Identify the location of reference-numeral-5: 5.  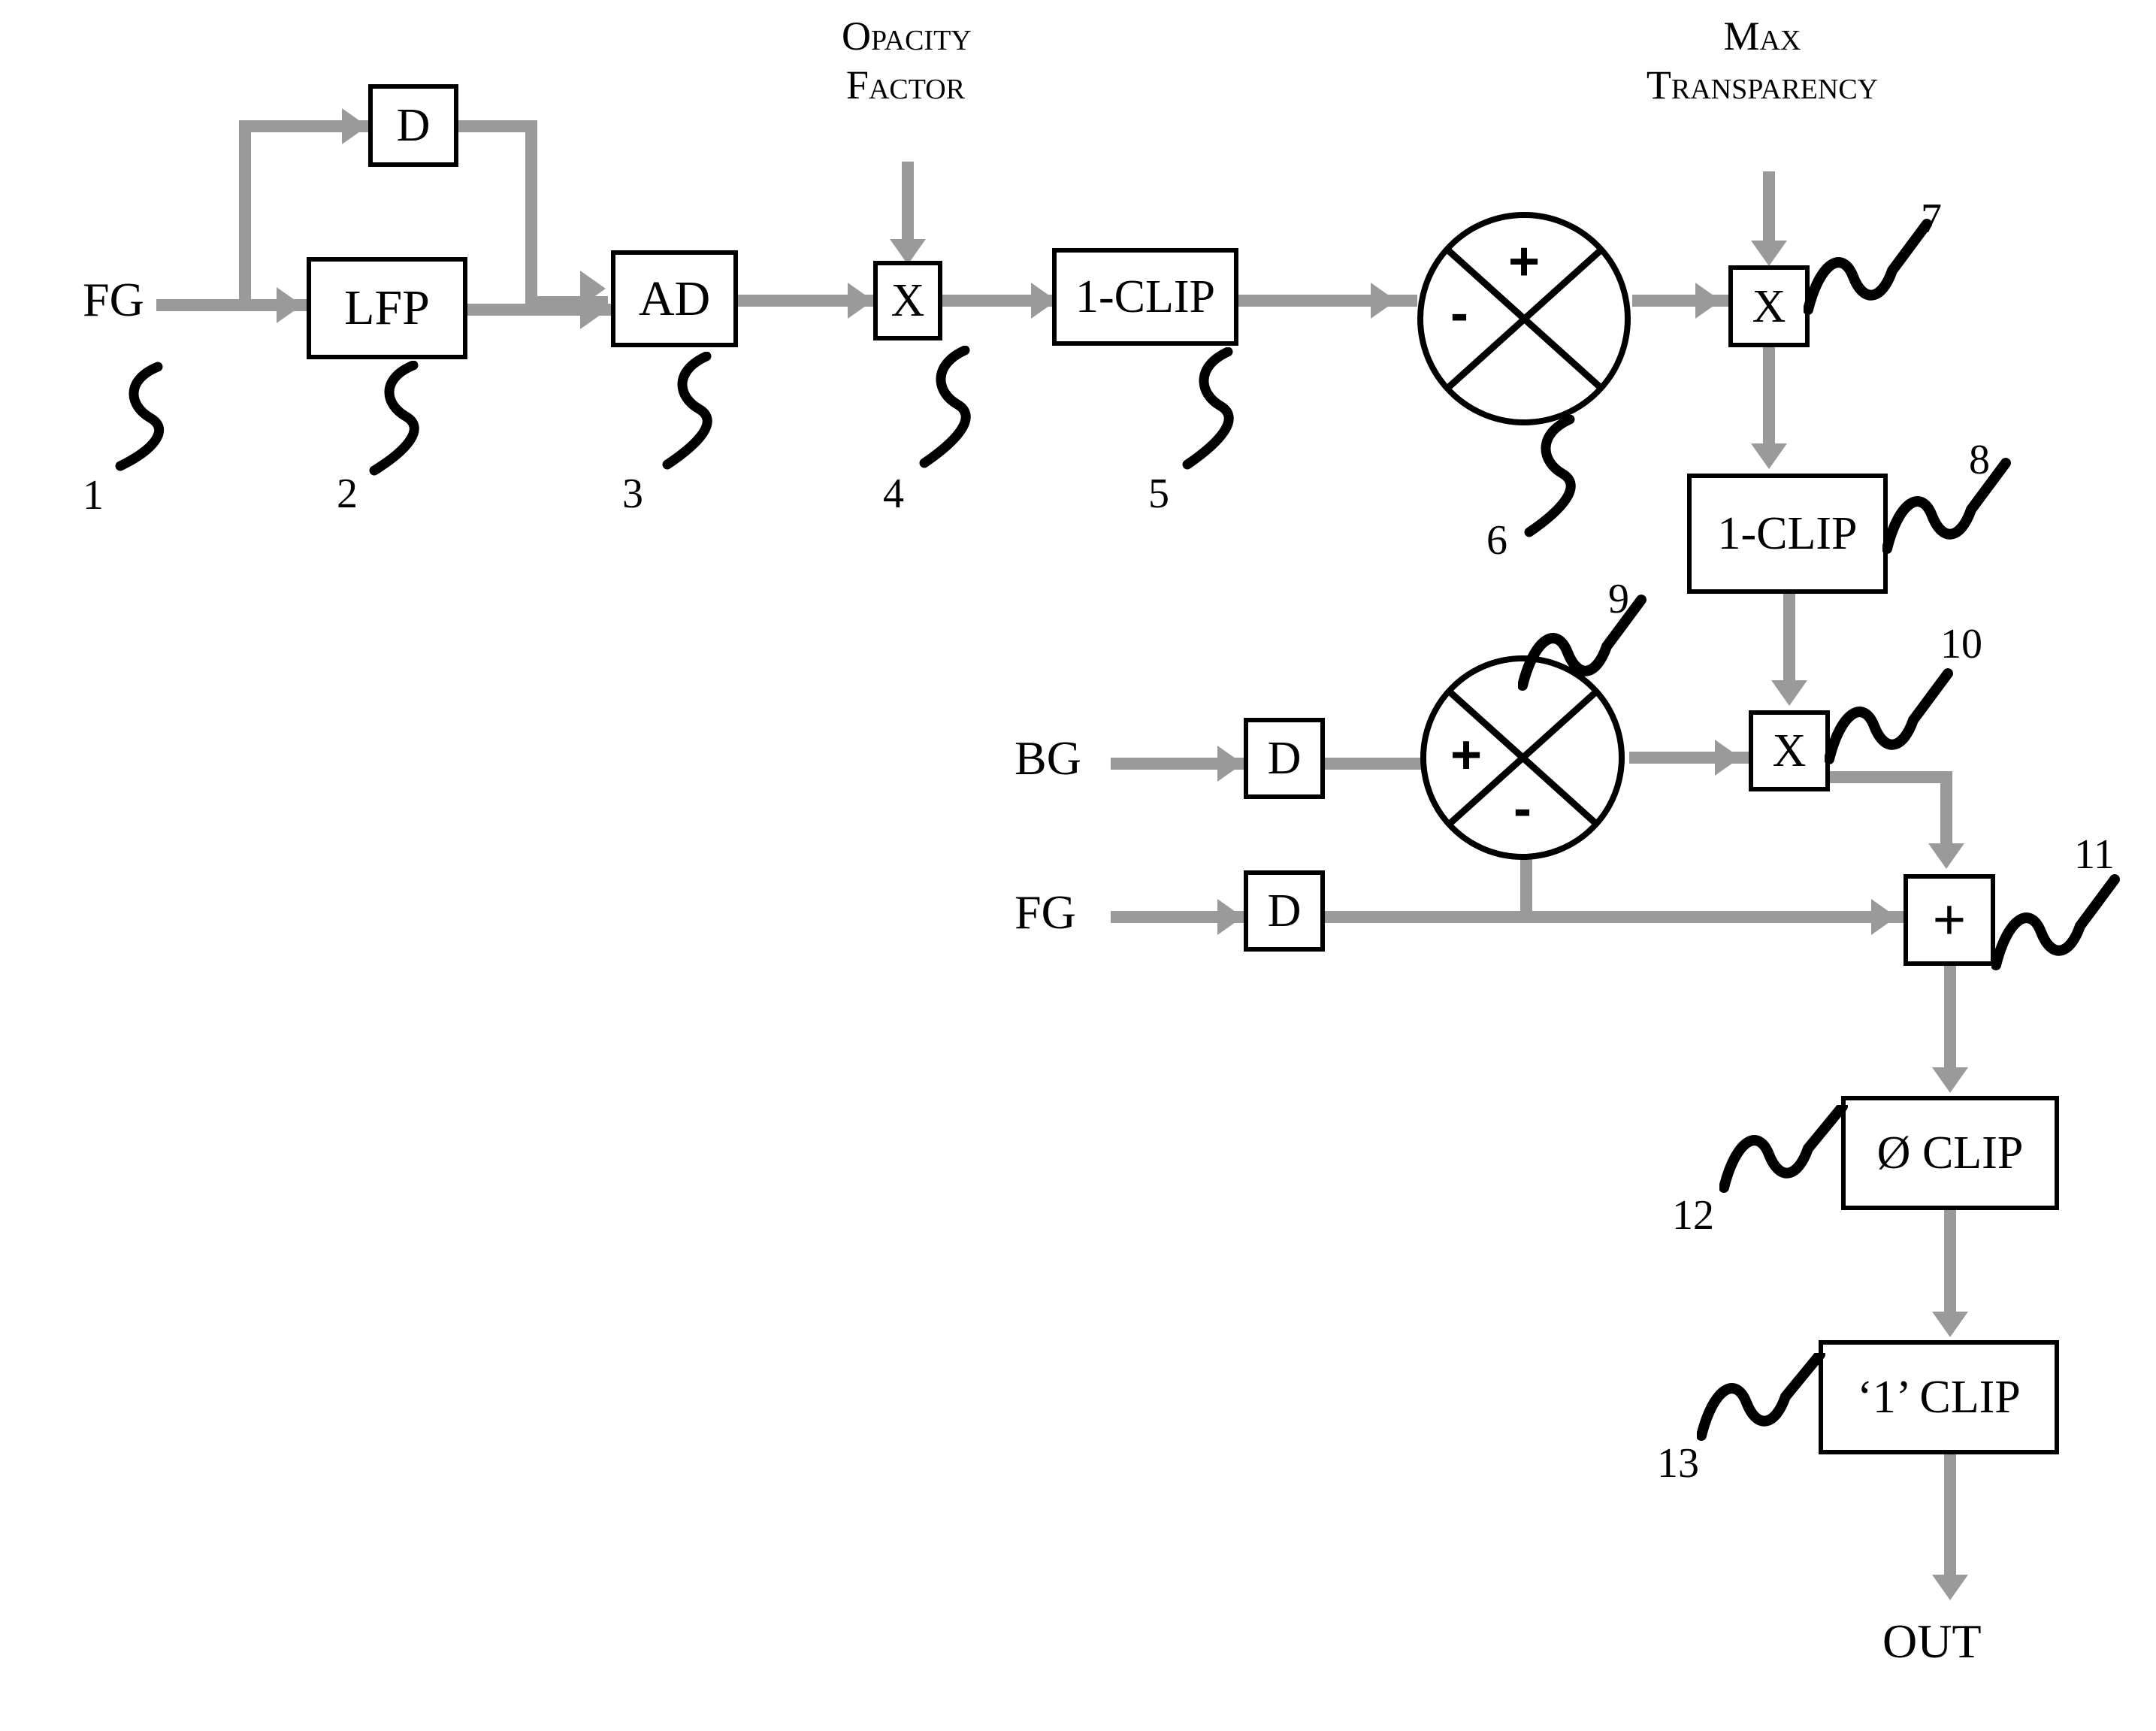
(1158, 494).